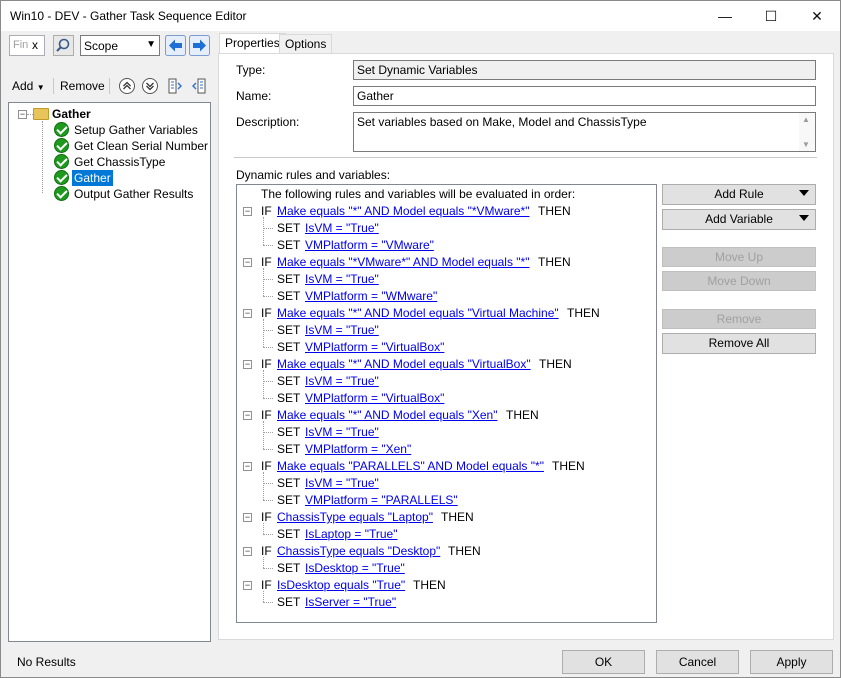 This screenshot has height=678, width=841. Describe the element at coordinates (369, 245) in the screenshot. I see `variable-assignment-link: VMPlatform = "VMware"` at that location.